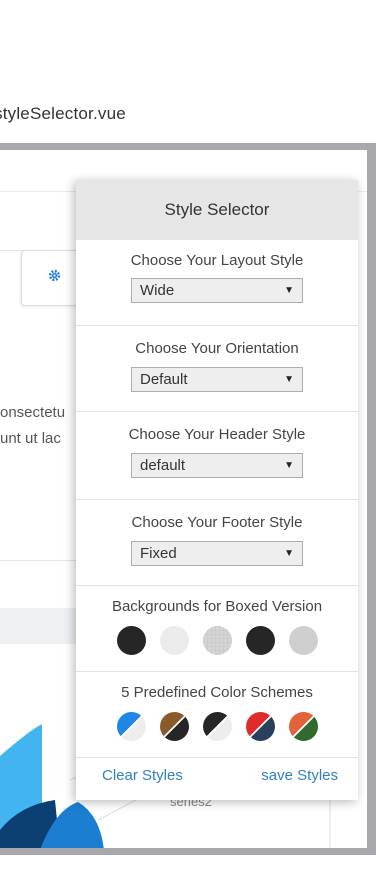  Describe the element at coordinates (217, 379) in the screenshot. I see `orientation-select: Default ▼` at that location.